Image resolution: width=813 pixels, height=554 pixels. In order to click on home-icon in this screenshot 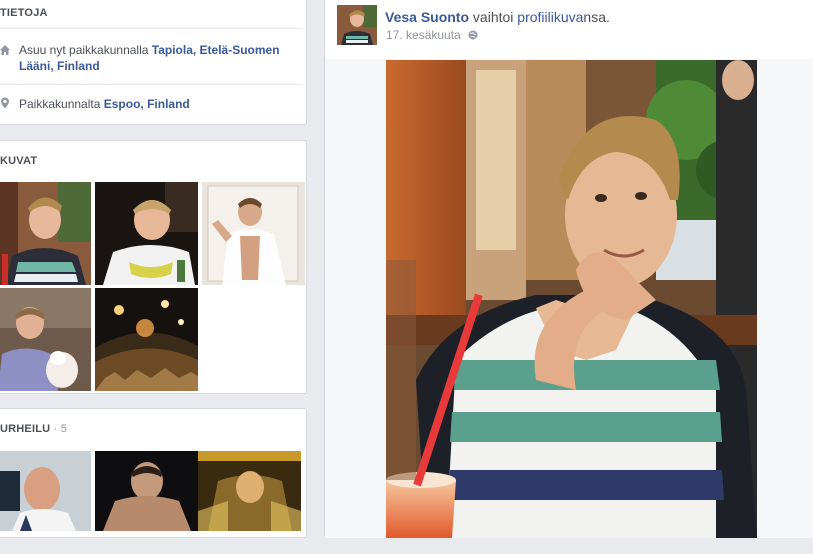, I will do `click(5, 50)`.